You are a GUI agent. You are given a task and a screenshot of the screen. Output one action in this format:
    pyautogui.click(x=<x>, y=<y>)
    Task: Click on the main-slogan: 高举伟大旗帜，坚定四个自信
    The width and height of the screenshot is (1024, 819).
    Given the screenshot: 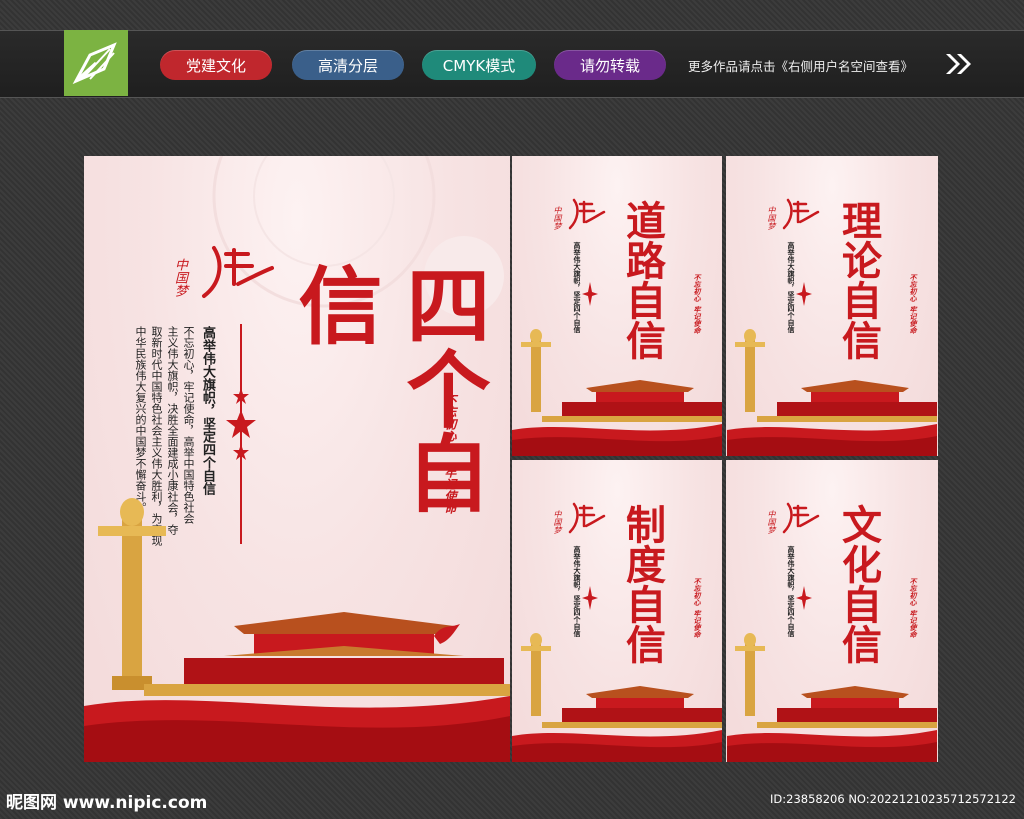 What is the action you would take?
    pyautogui.click(x=207, y=410)
    